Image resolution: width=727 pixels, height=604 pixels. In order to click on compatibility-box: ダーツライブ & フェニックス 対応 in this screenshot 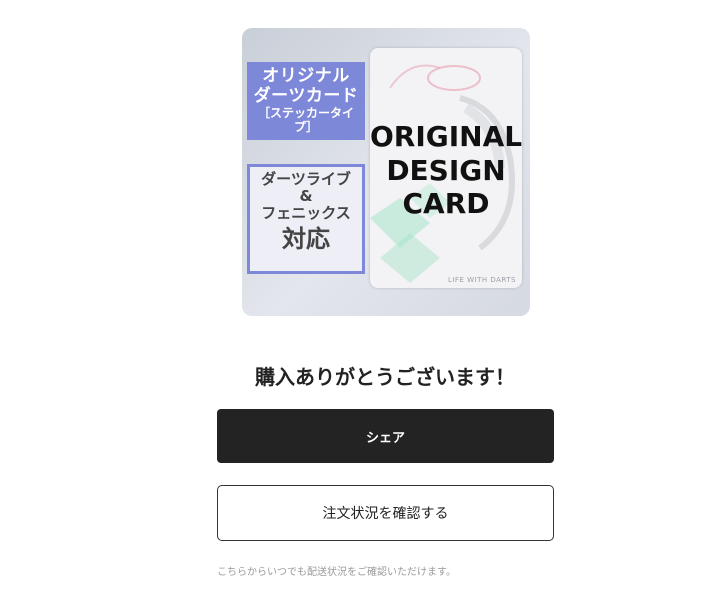, I will do `click(306, 218)`.